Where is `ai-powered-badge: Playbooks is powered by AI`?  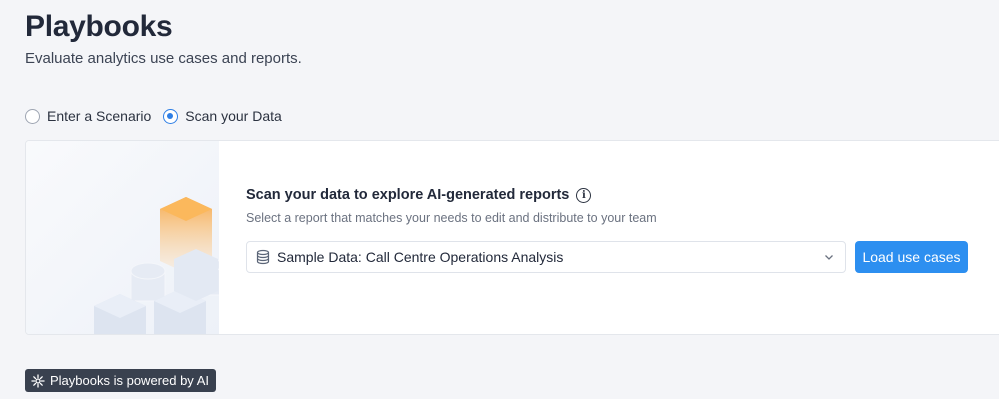
ai-powered-badge: Playbooks is powered by AI is located at coordinates (120, 380).